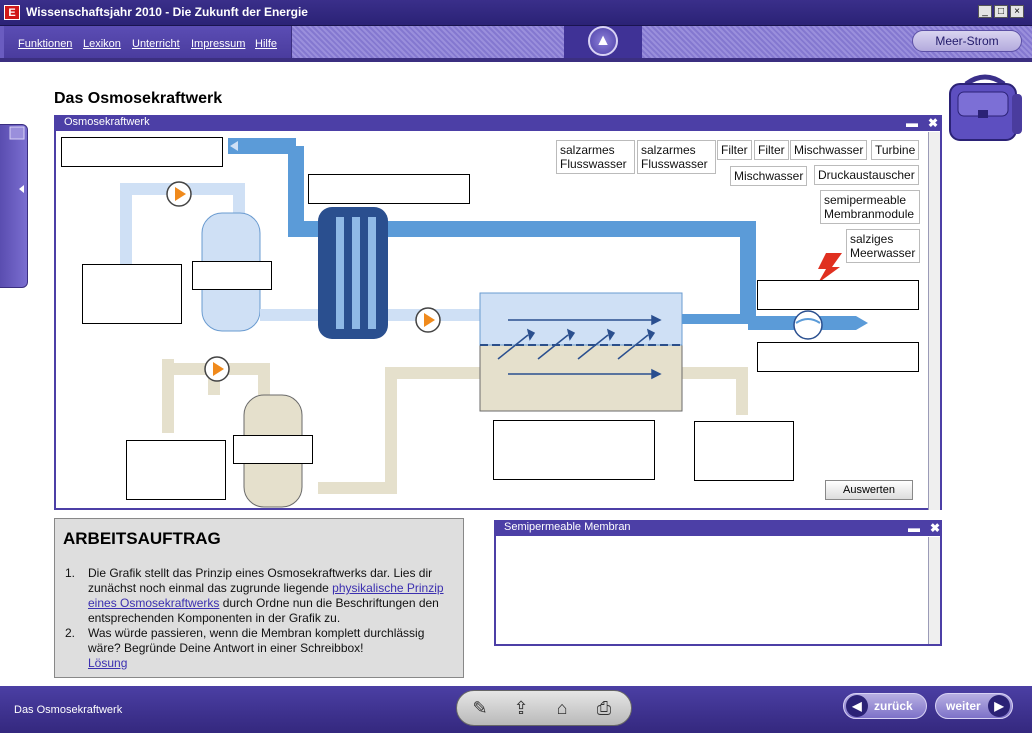 Image resolution: width=1032 pixels, height=733 pixels. Describe the element at coordinates (967, 41) in the screenshot. I see `meer-strom-button: Meer-Strom` at that location.